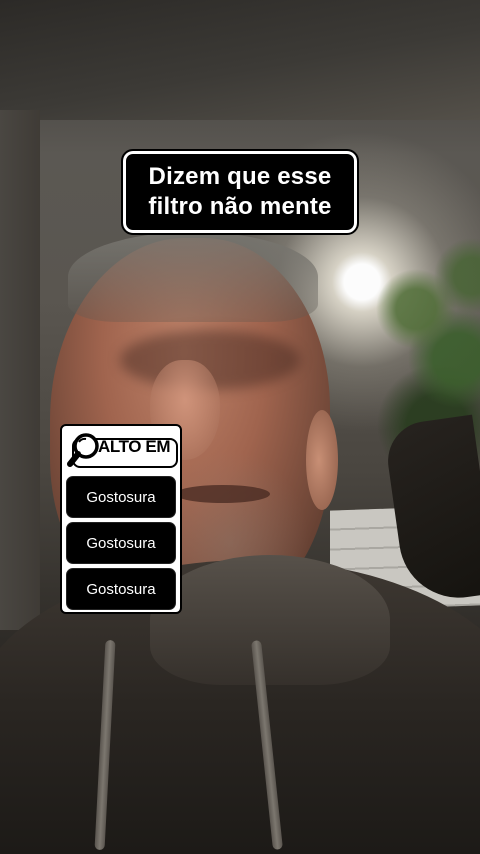 The width and height of the screenshot is (480, 854). Describe the element at coordinates (270, 620) in the screenshot. I see `hood` at that location.